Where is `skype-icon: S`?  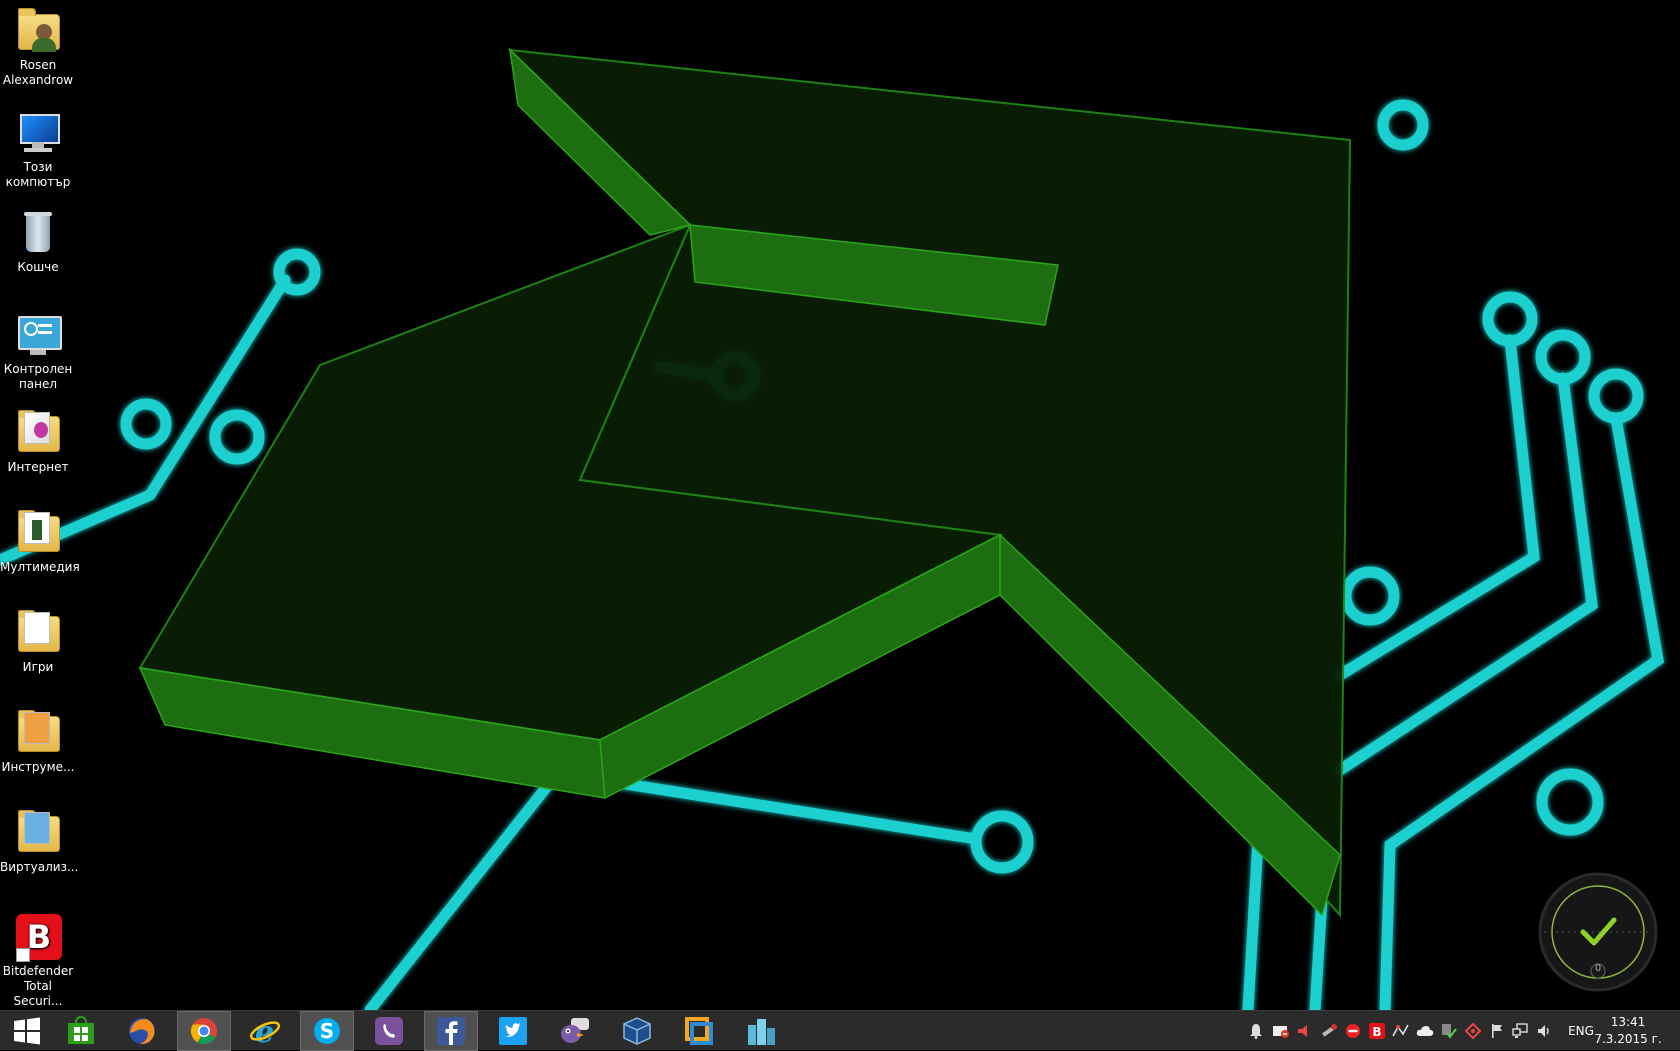
skype-icon: S is located at coordinates (327, 1031).